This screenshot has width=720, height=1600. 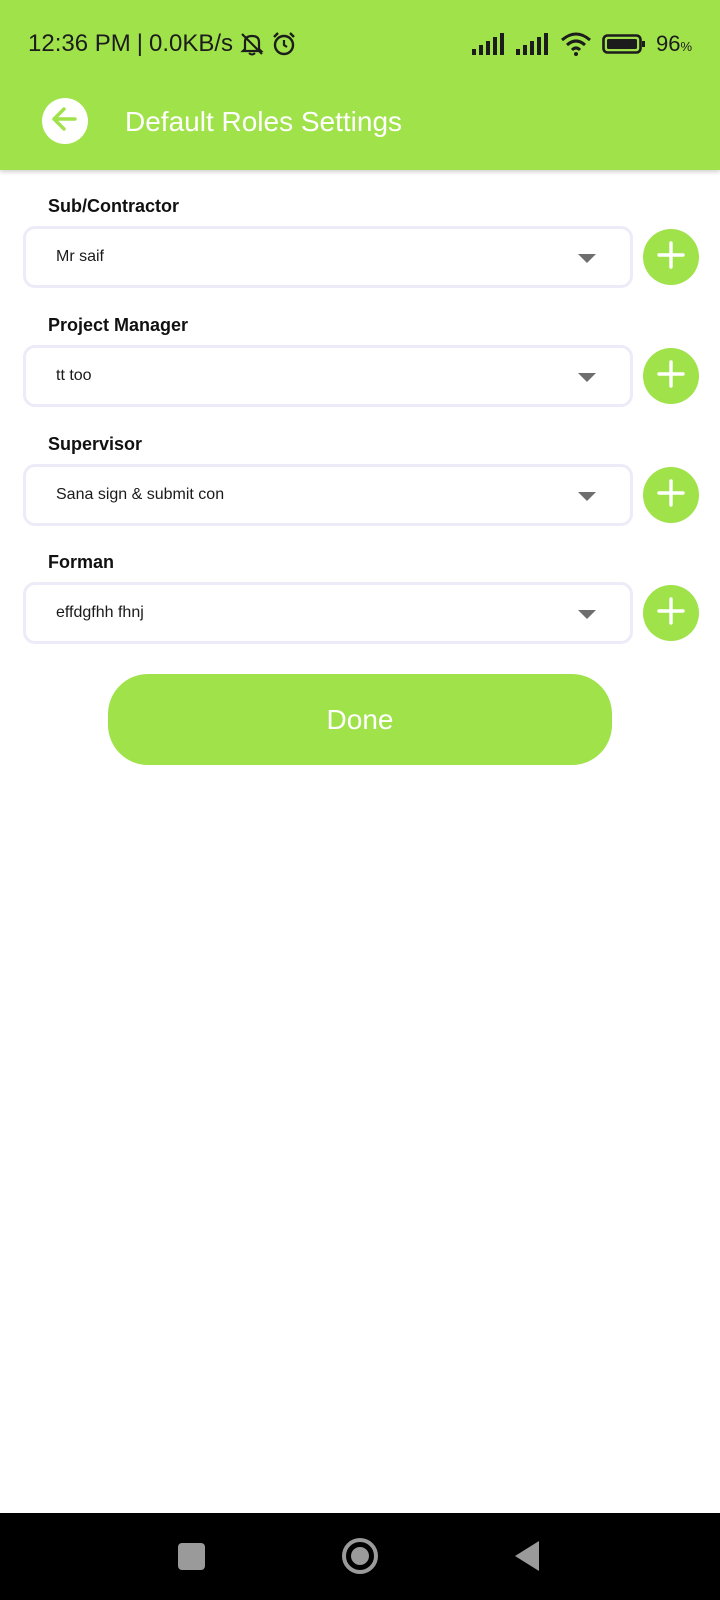 I want to click on select-value: effdgfhh fhnj, so click(x=100, y=612).